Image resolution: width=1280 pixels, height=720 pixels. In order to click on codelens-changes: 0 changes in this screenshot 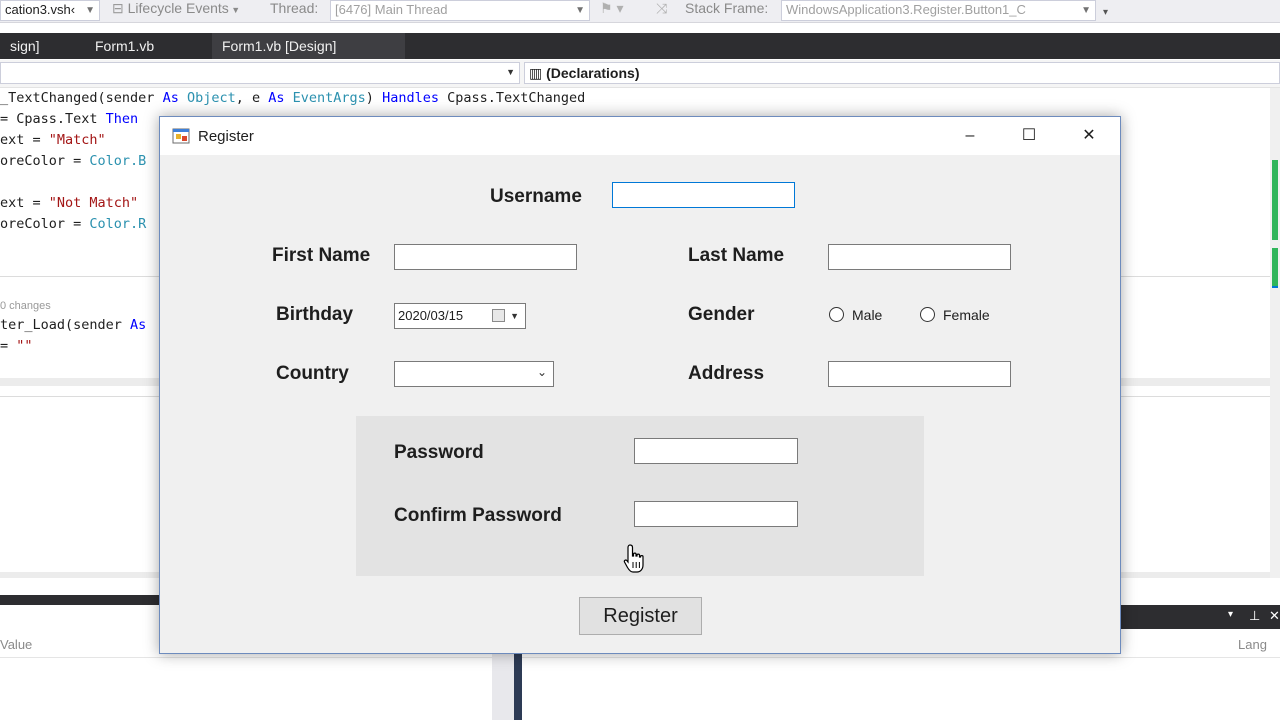, I will do `click(25, 306)`.